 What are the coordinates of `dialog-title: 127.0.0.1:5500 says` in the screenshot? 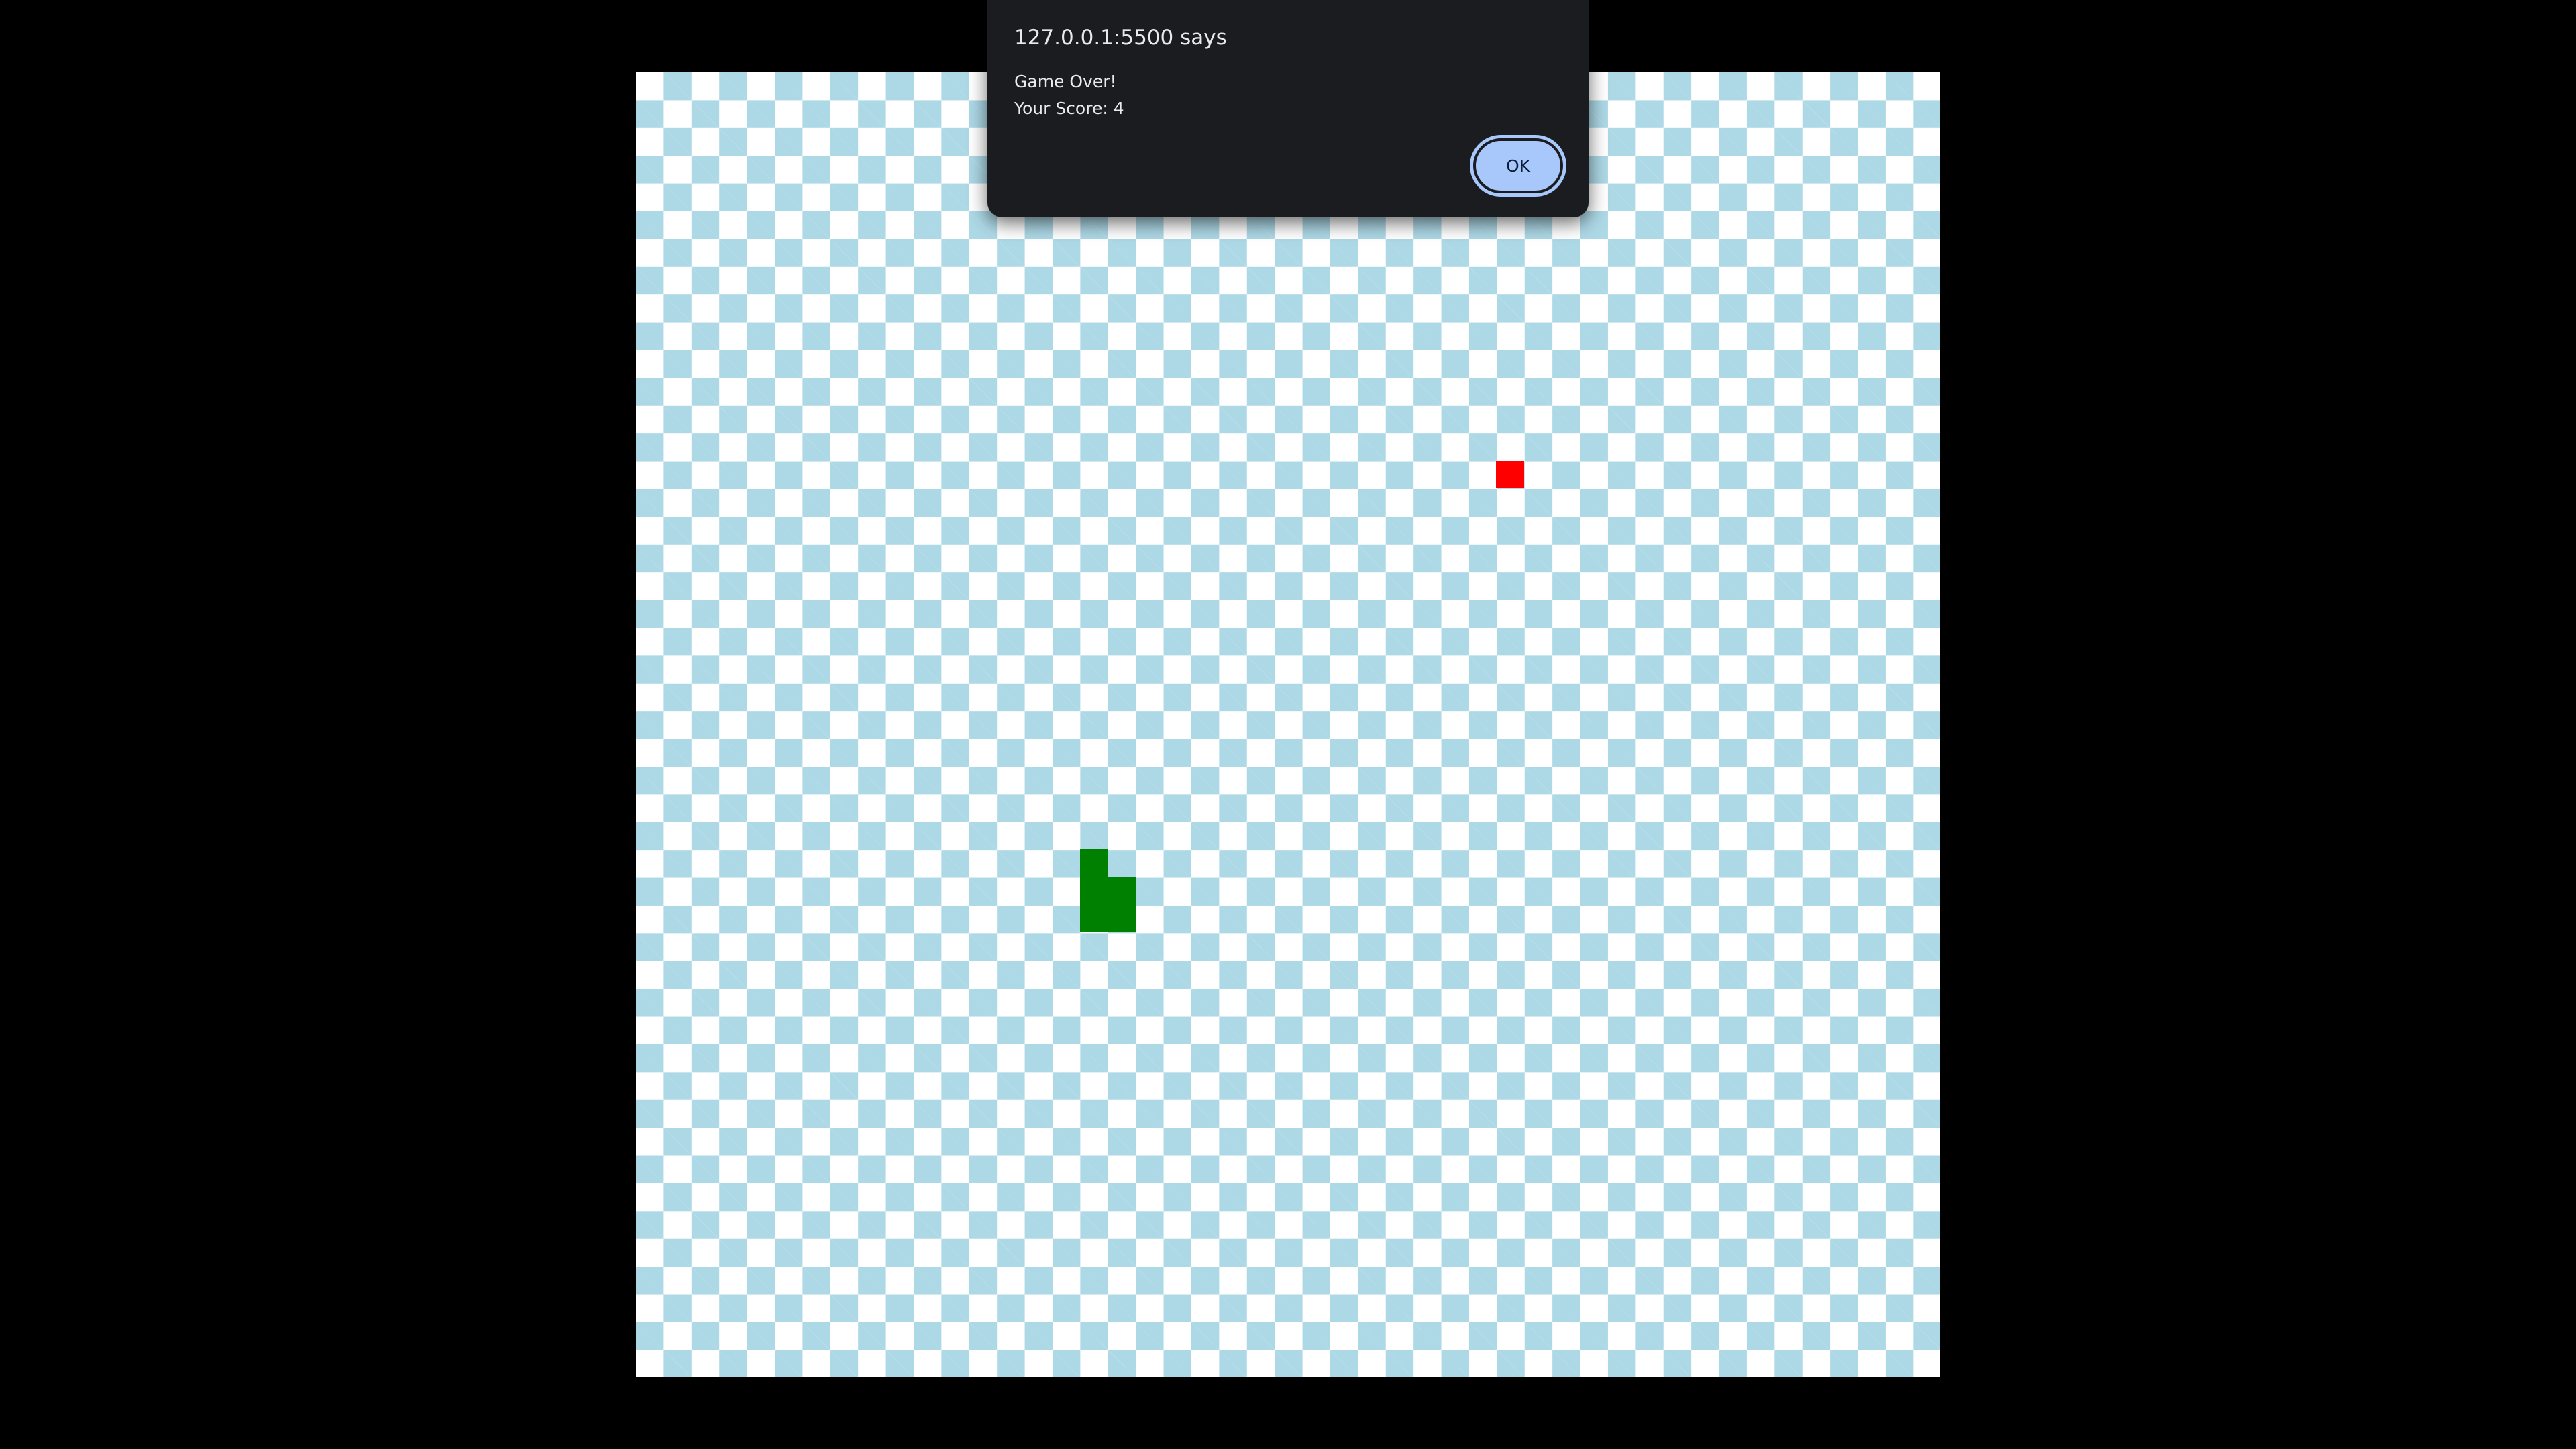 It's located at (1120, 37).